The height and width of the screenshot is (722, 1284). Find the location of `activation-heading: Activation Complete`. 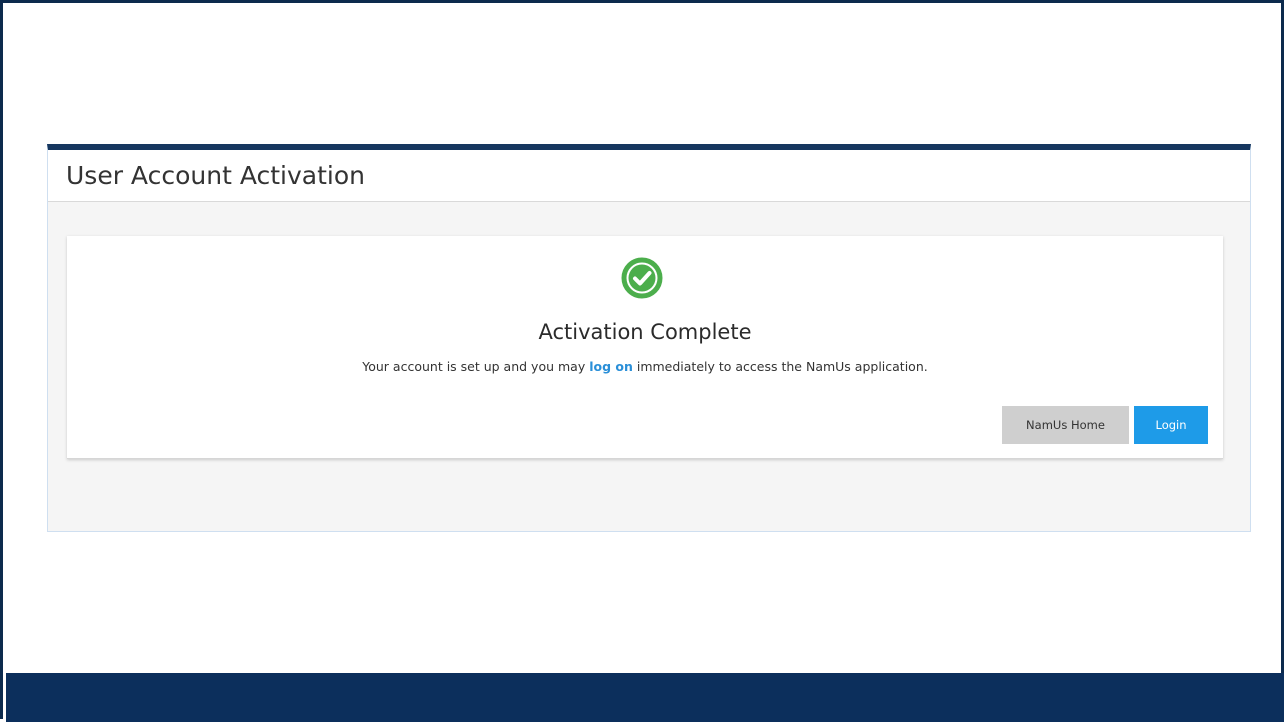

activation-heading: Activation Complete is located at coordinates (645, 332).